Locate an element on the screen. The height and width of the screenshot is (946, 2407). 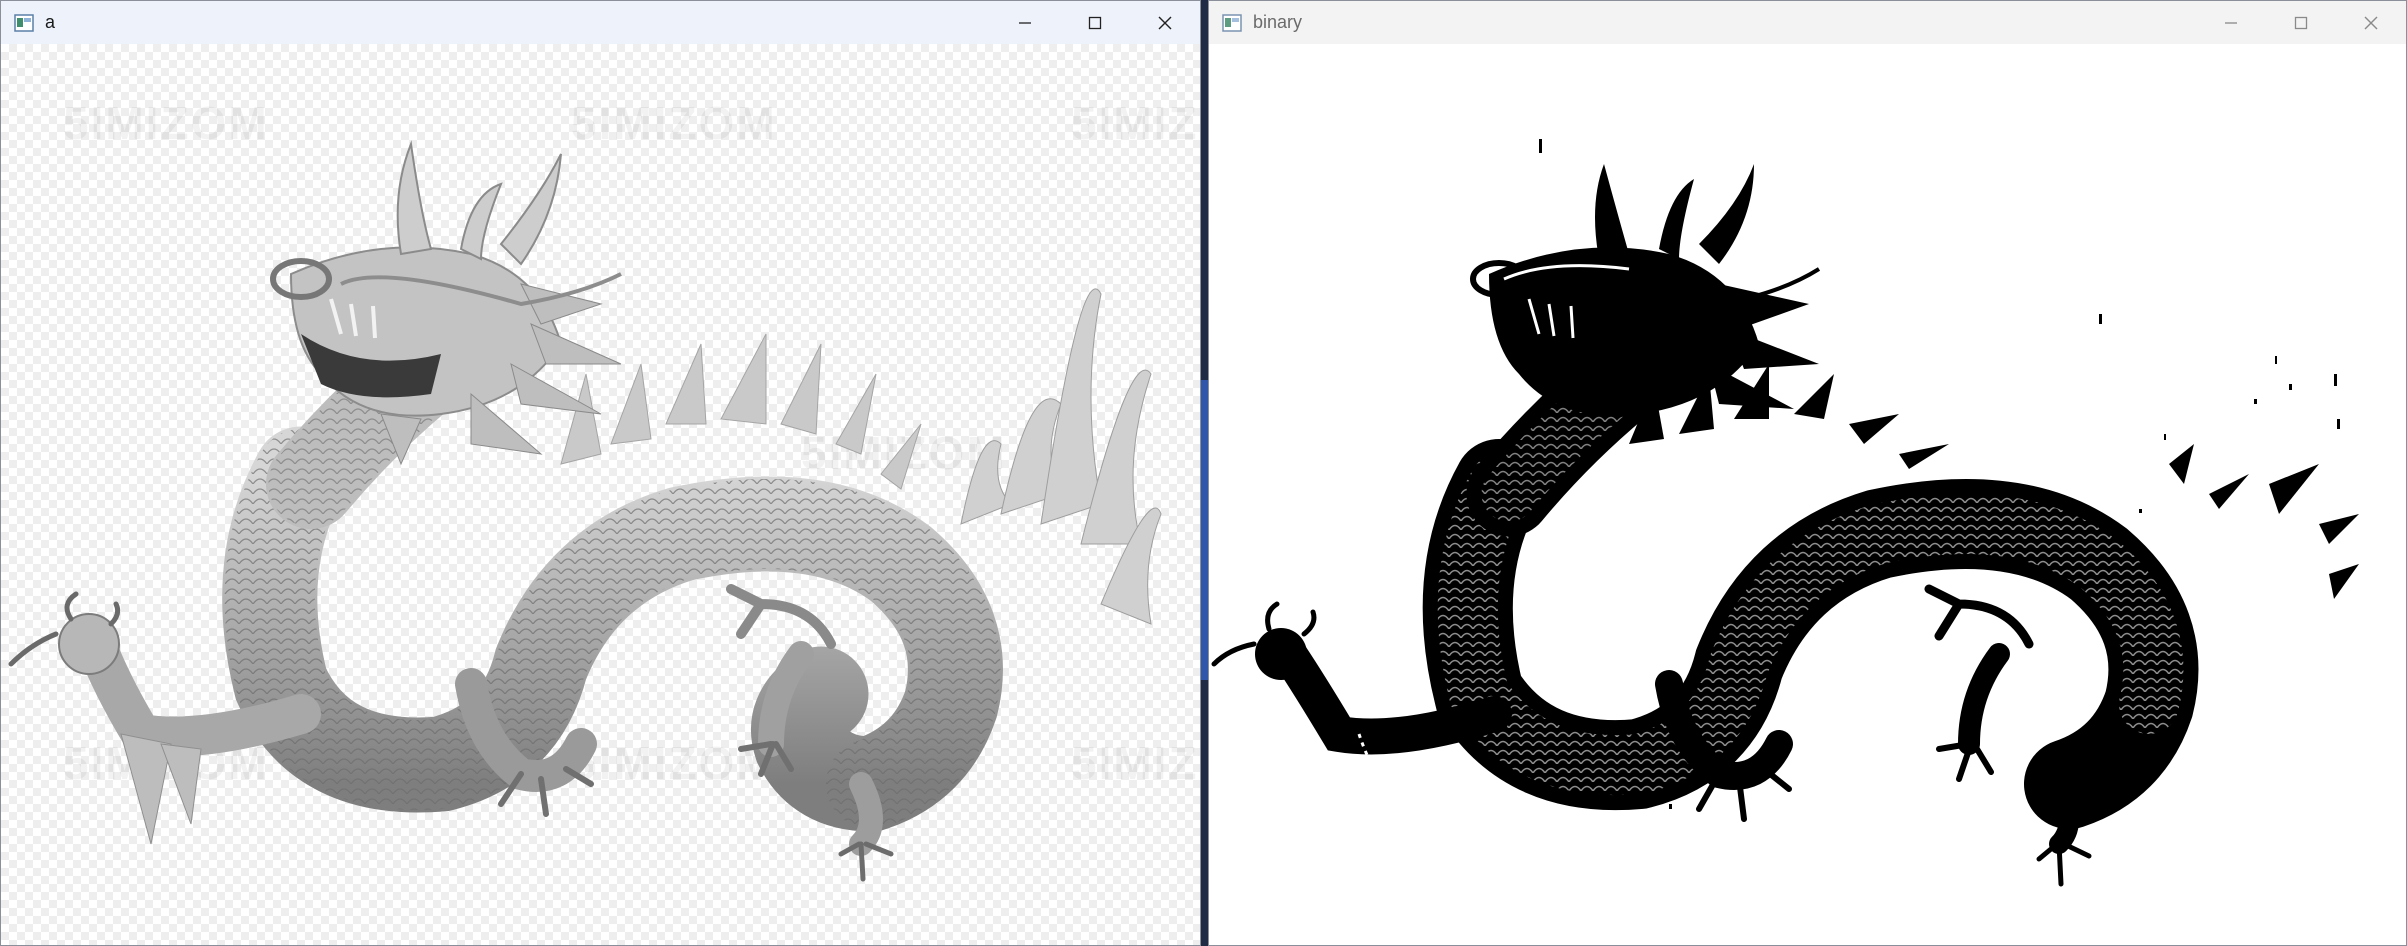
window-title: a is located at coordinates (50, 22).